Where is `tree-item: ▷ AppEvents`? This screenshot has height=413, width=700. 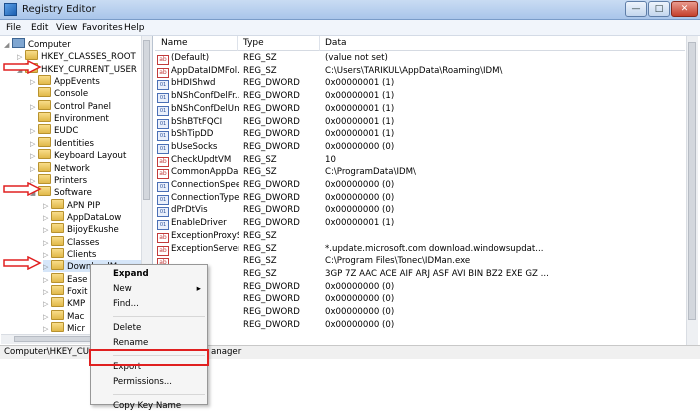 tree-item: ▷ AppEvents is located at coordinates (65, 81).